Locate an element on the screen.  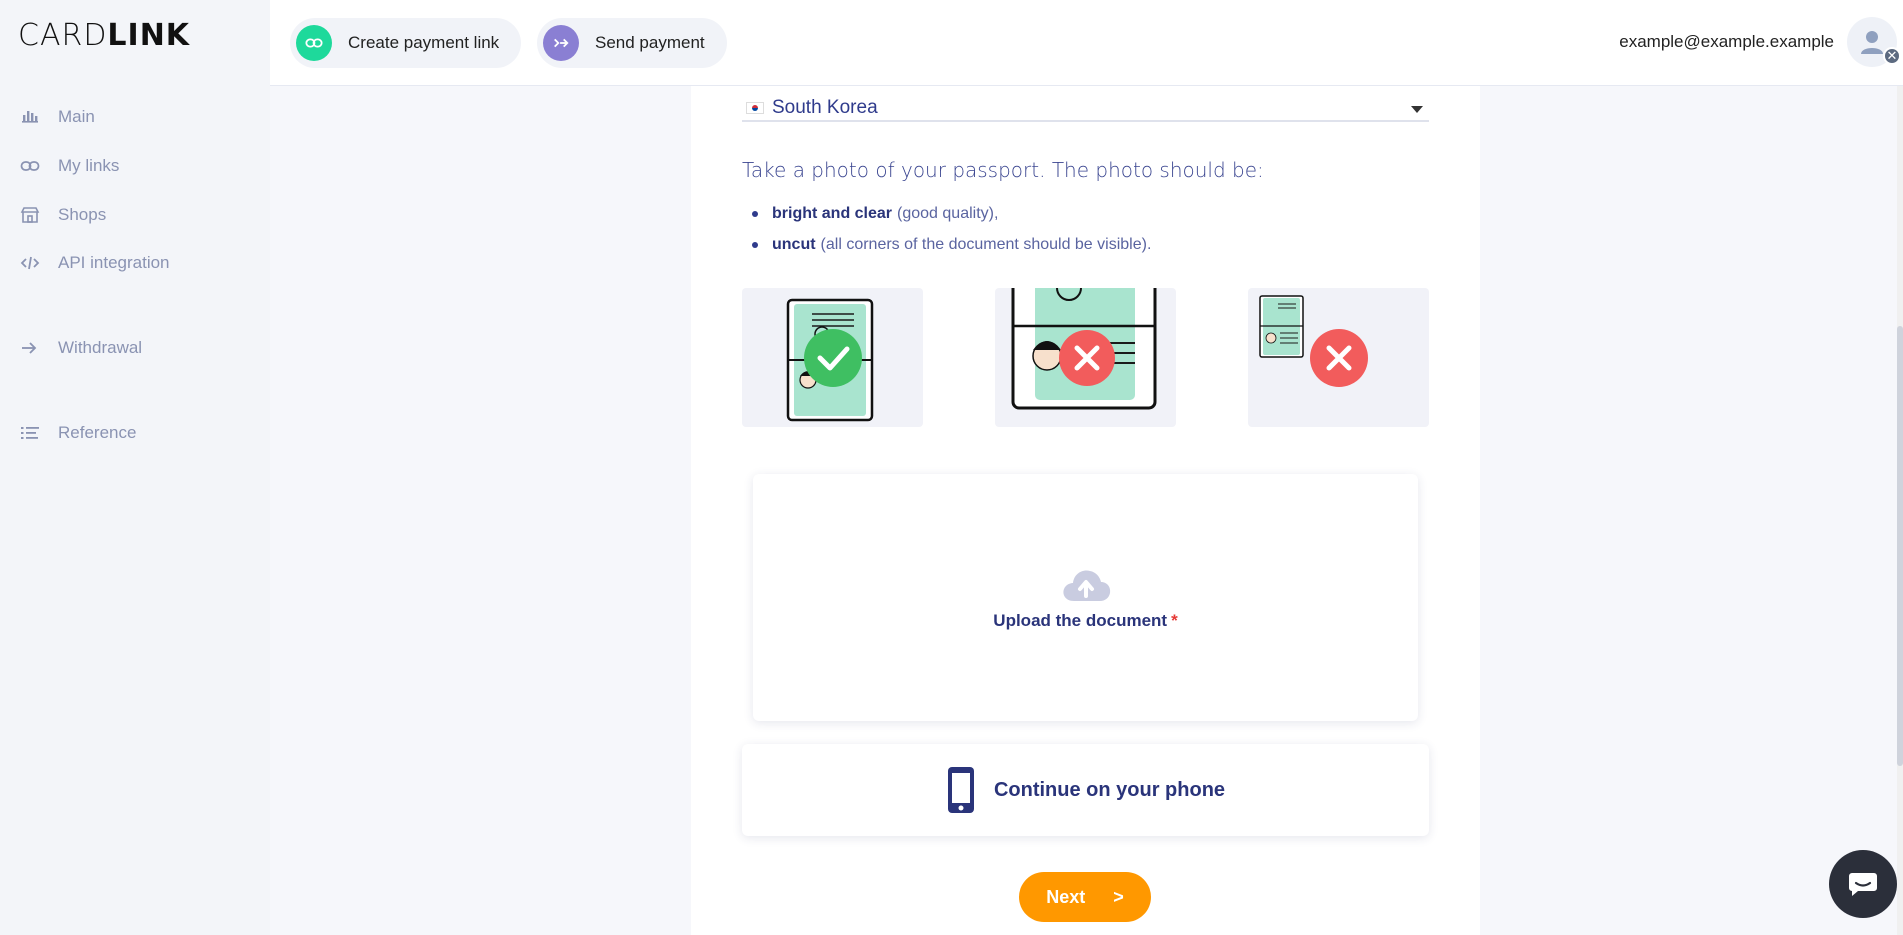
sidebar-item-shops: Shops is located at coordinates (63, 215).